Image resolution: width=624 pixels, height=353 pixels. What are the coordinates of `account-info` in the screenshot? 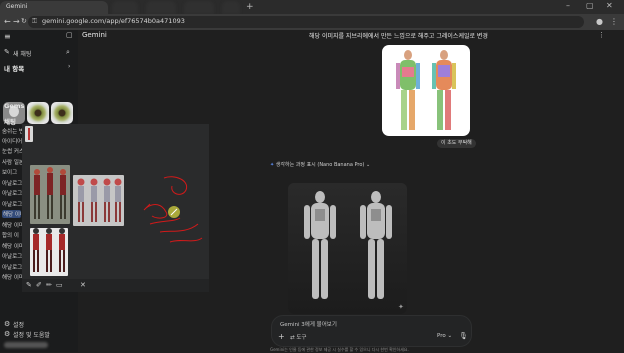 It's located at (26, 345).